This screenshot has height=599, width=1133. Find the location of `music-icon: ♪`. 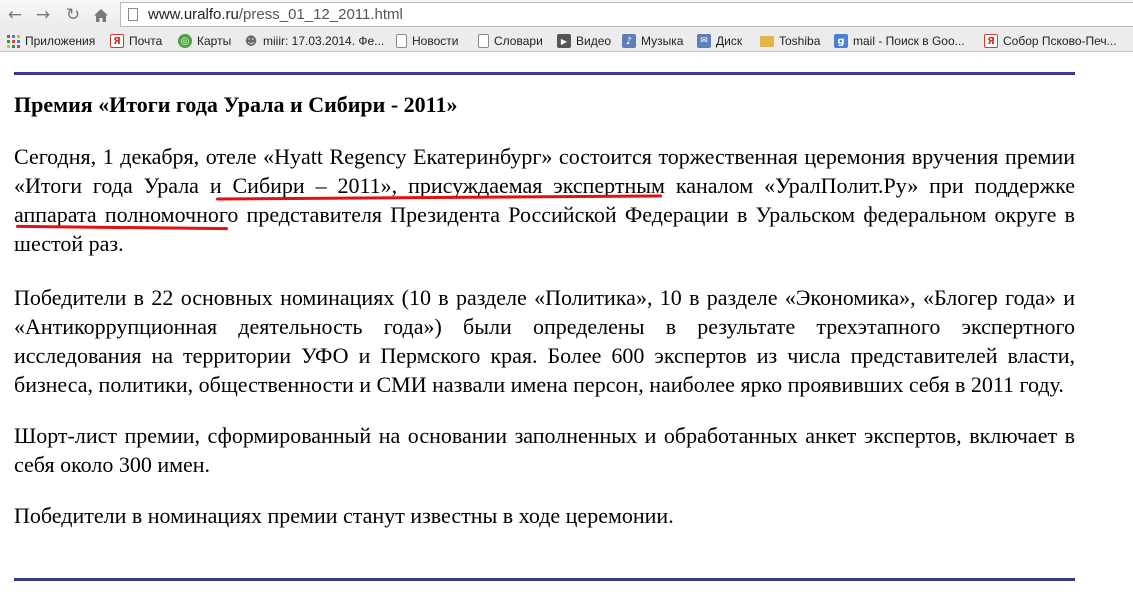

music-icon: ♪ is located at coordinates (629, 41).